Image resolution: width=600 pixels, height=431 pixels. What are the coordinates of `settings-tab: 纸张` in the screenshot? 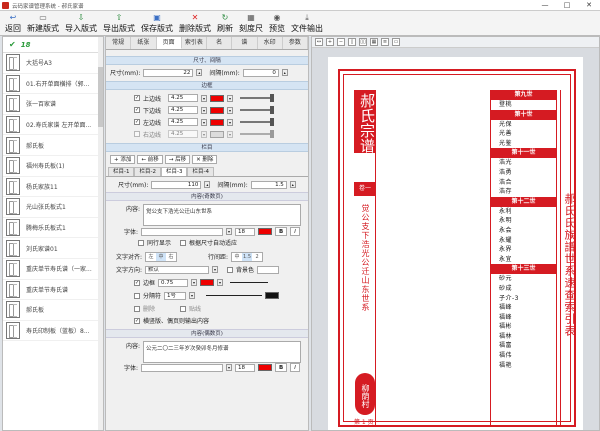 It's located at (144, 43).